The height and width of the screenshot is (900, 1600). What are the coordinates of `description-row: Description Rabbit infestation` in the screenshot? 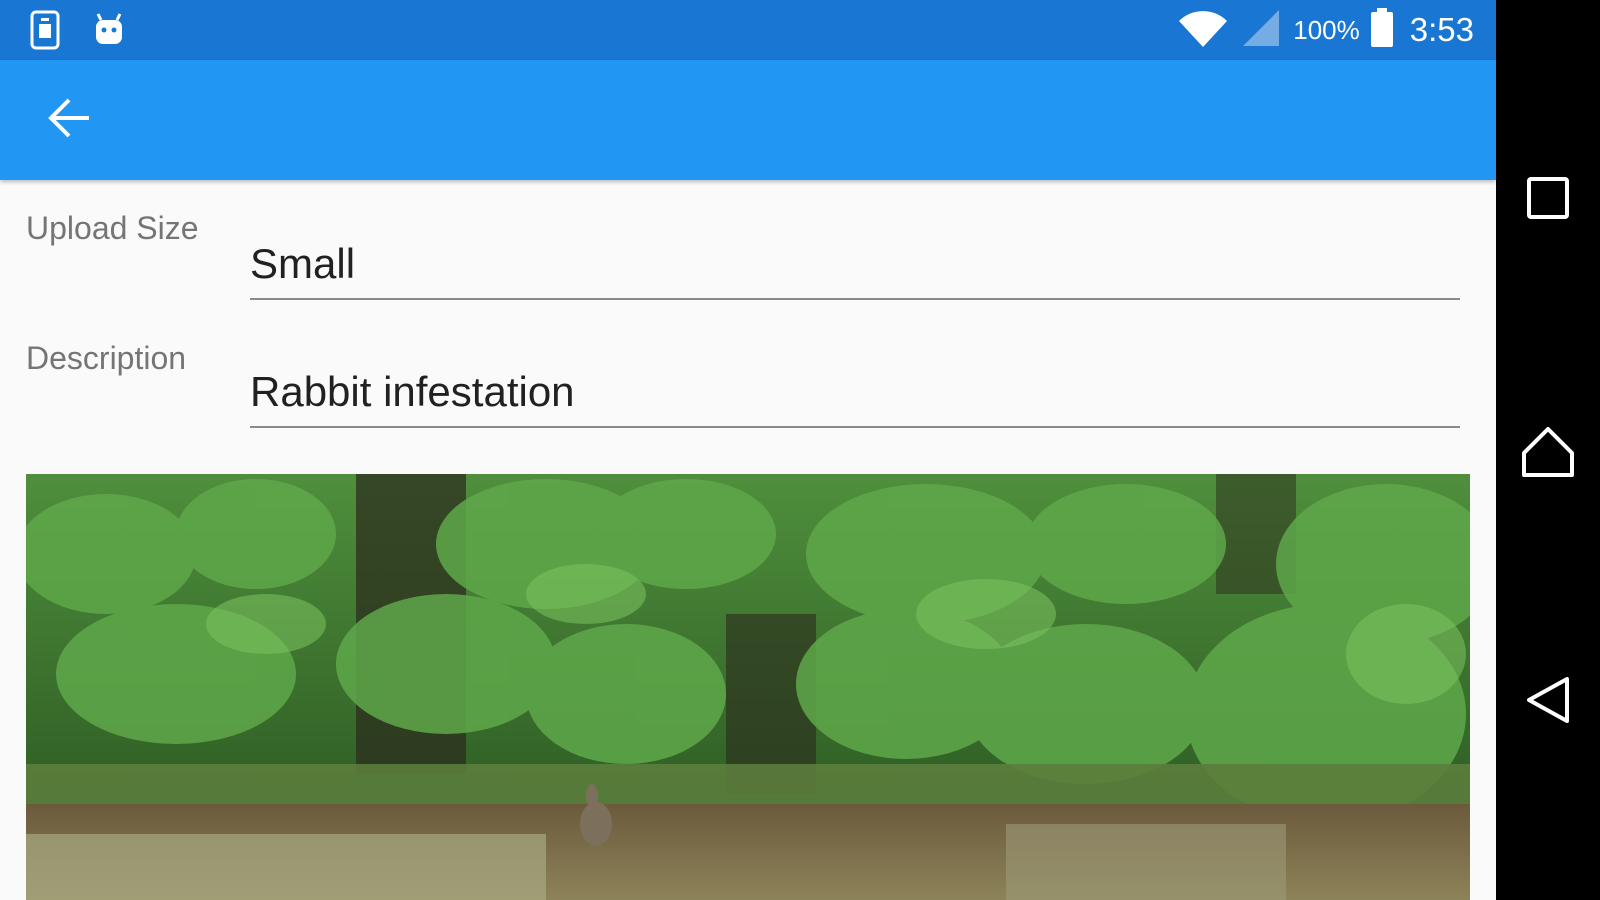 It's located at (748, 375).